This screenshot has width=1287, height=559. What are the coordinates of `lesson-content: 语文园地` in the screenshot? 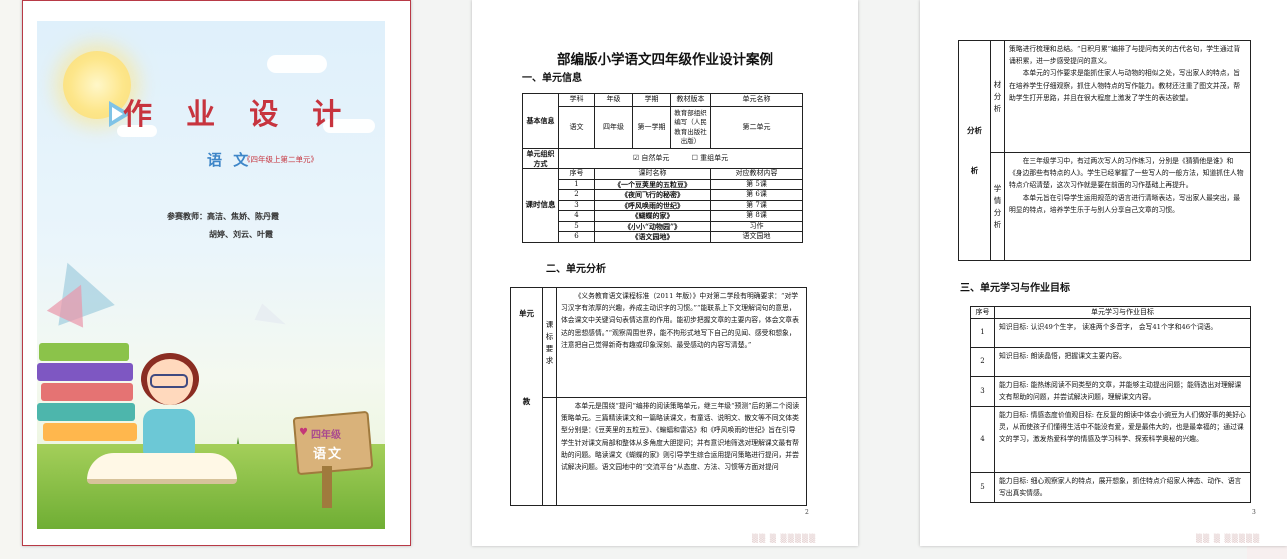 It's located at (756, 237).